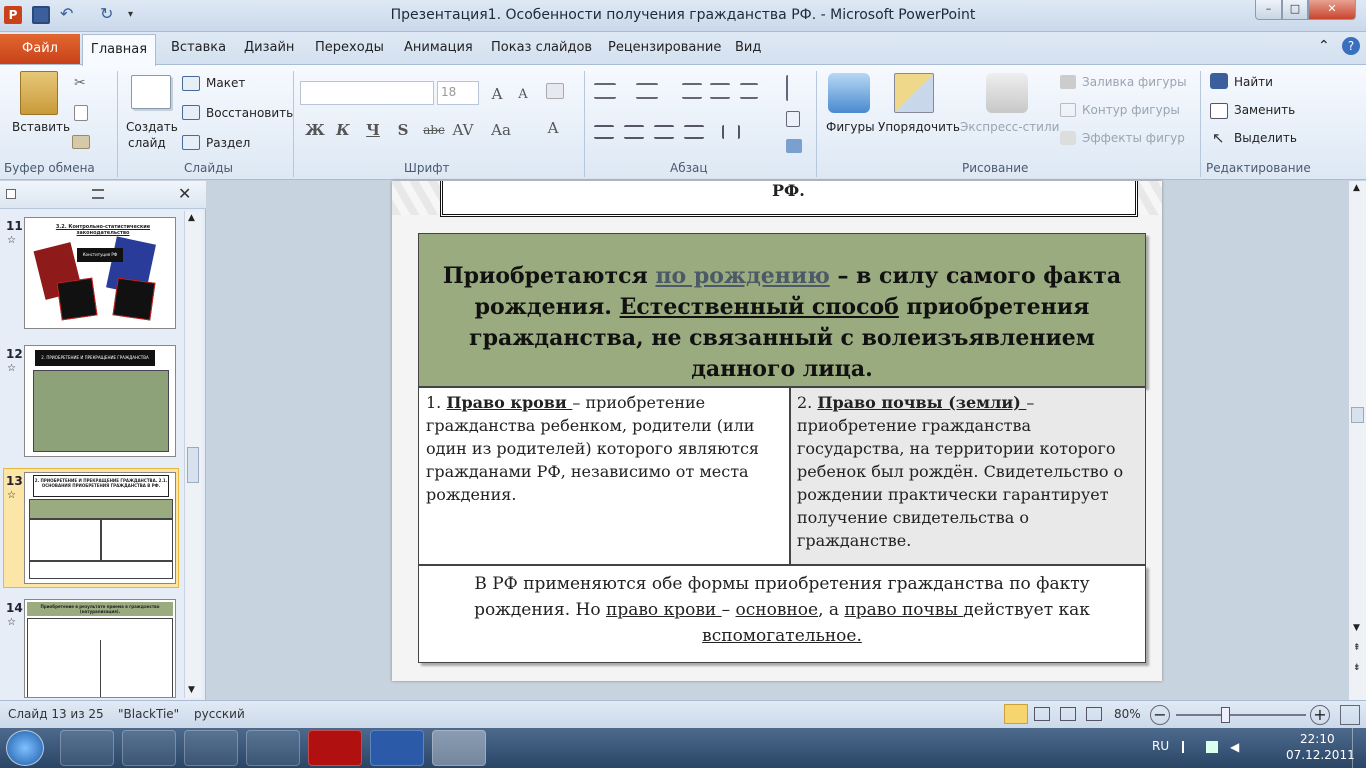  What do you see at coordinates (1324, 46) in the screenshot?
I see `ribbon-minimize-icon: ⌃` at bounding box center [1324, 46].